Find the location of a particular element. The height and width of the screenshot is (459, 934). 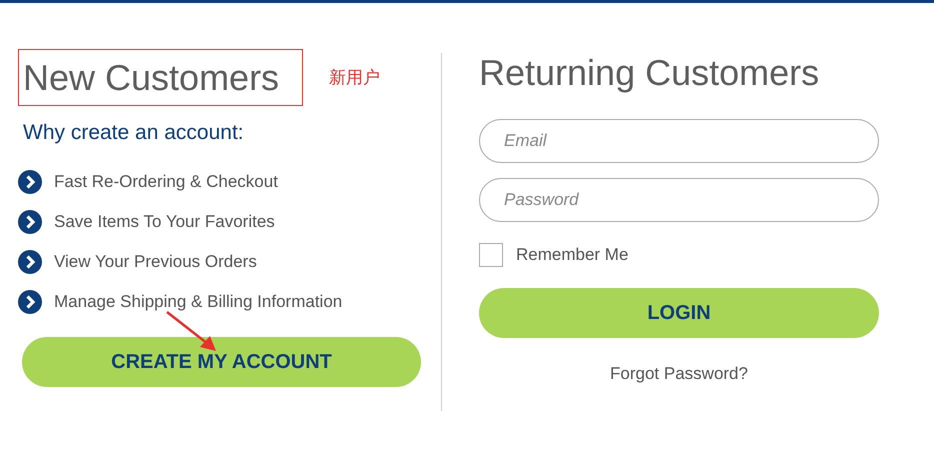

forgot-password-link: Forgot Password? is located at coordinates (679, 374).